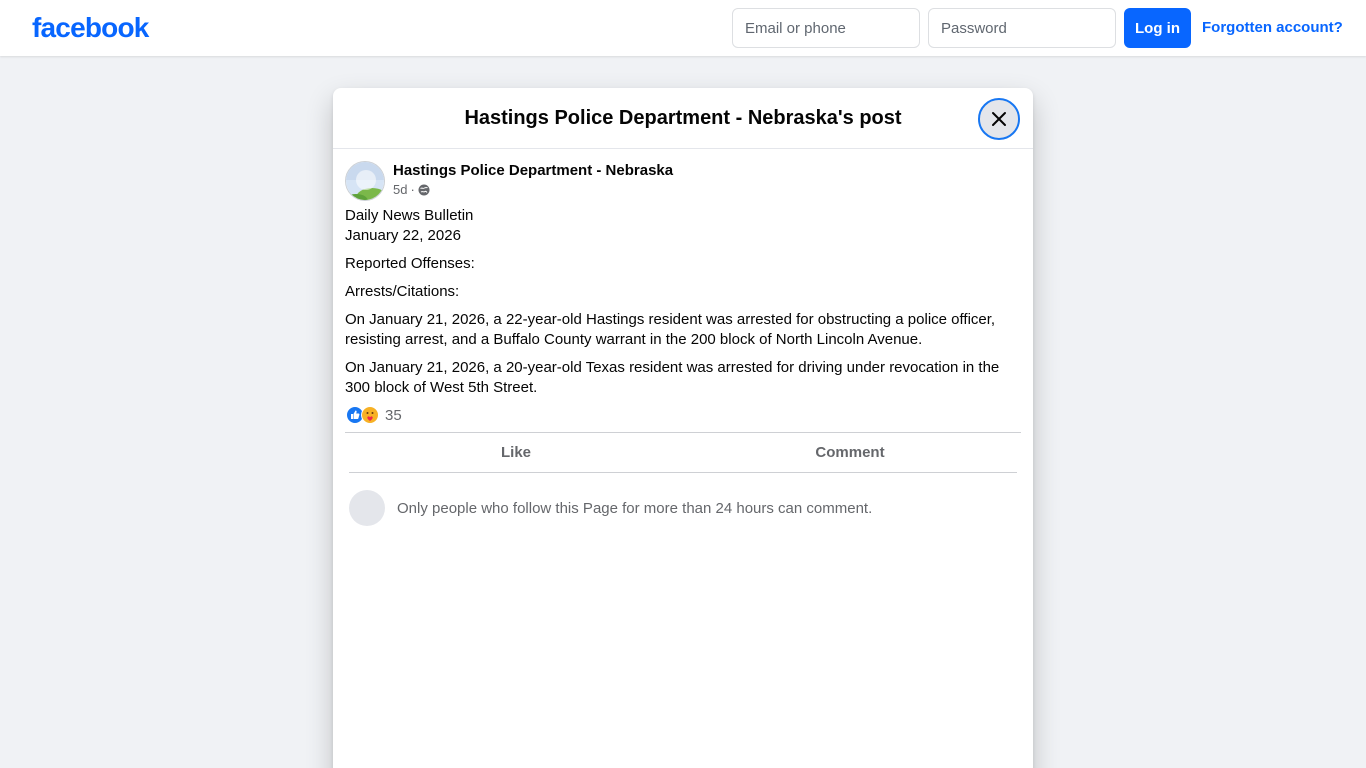  I want to click on reactions-summary: 35, so click(374, 415).